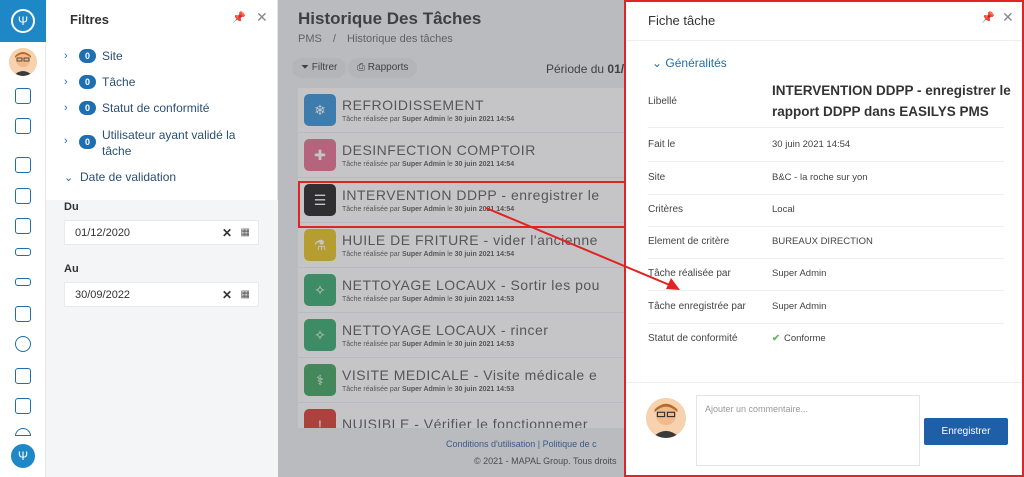  What do you see at coordinates (811, 144) in the screenshot?
I see `detail-value: 30 juin 2021 14:54` at bounding box center [811, 144].